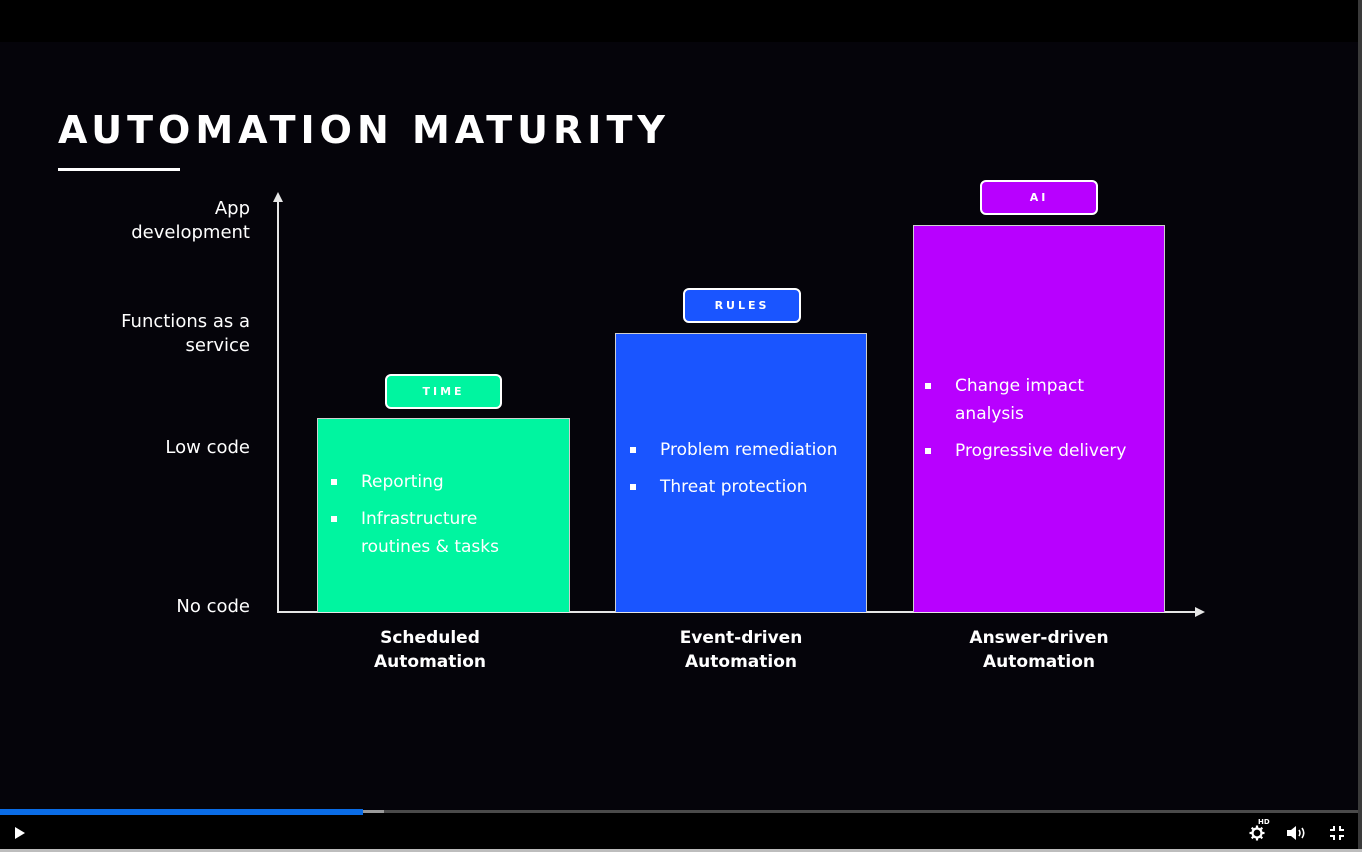  I want to click on volume-icon, so click(1296, 833).